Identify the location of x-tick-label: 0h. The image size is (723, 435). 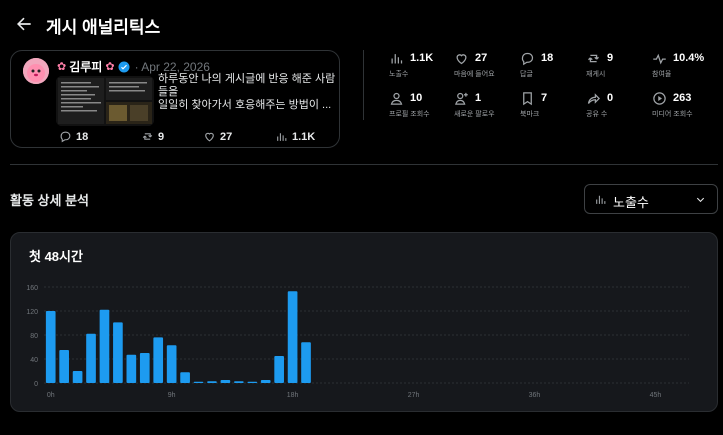
(51, 395).